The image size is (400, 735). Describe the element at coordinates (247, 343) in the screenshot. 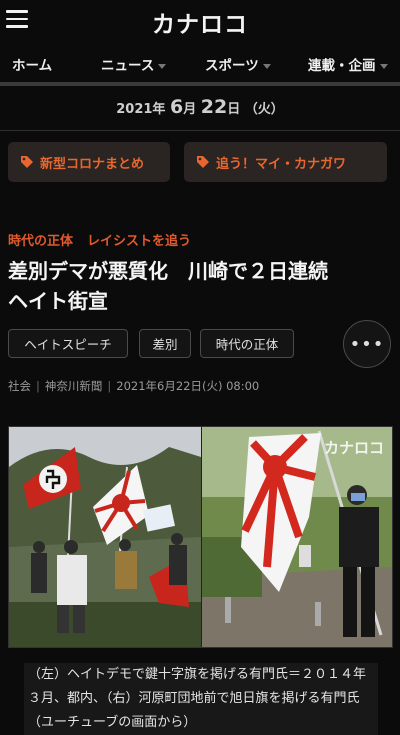

I see `tag-jidai-no-shotai: 時代の正体` at that location.